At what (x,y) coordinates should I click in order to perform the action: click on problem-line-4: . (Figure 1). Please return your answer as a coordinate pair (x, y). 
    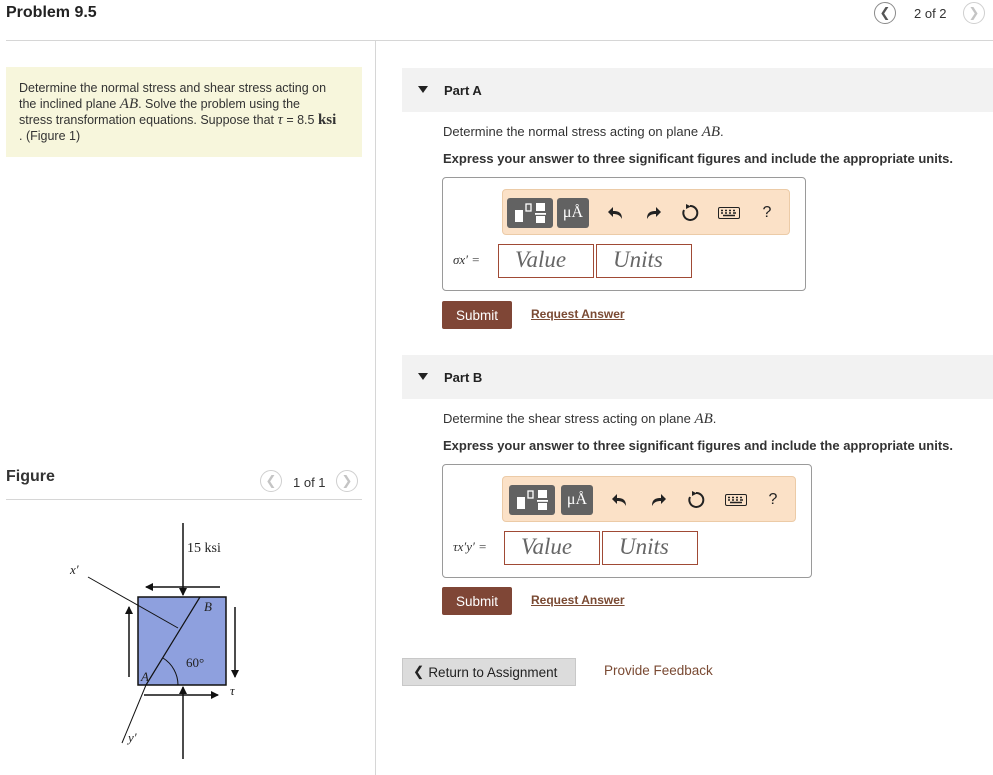
    Looking at the image, I should click on (50, 136).